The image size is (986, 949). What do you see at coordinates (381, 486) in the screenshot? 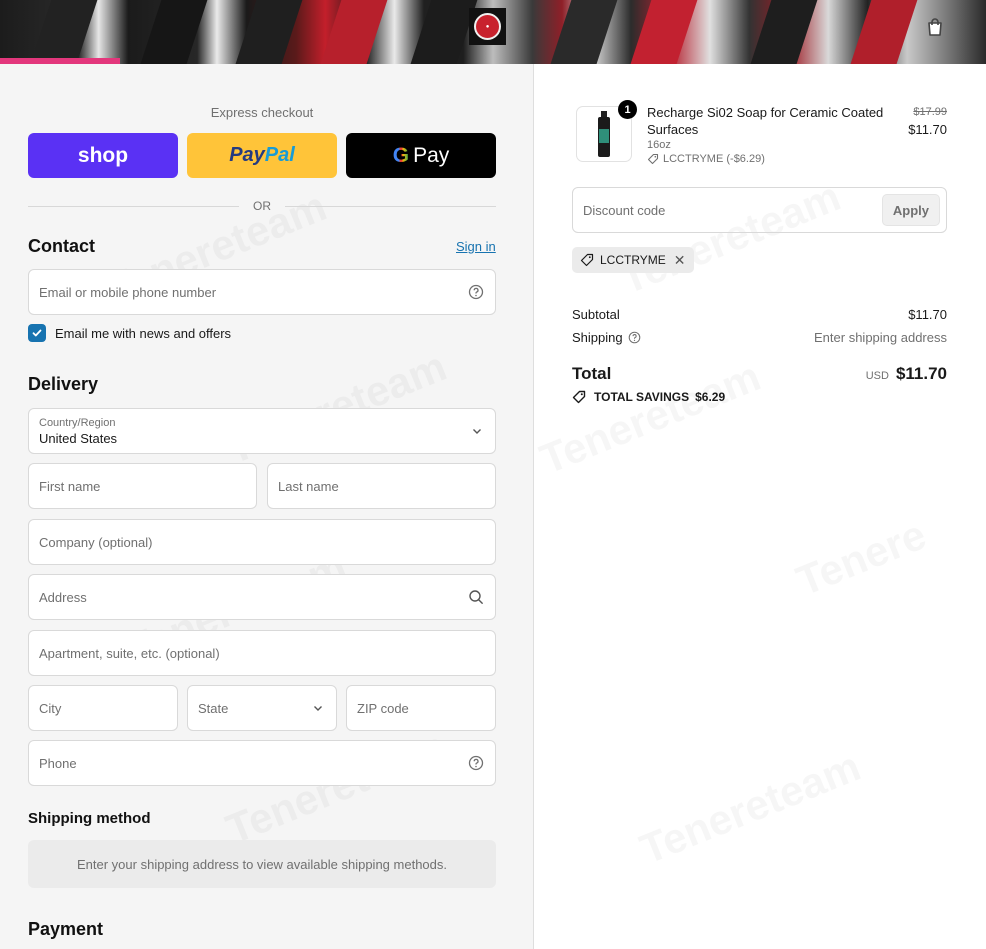
I see `last-name-field: Last name` at bounding box center [381, 486].